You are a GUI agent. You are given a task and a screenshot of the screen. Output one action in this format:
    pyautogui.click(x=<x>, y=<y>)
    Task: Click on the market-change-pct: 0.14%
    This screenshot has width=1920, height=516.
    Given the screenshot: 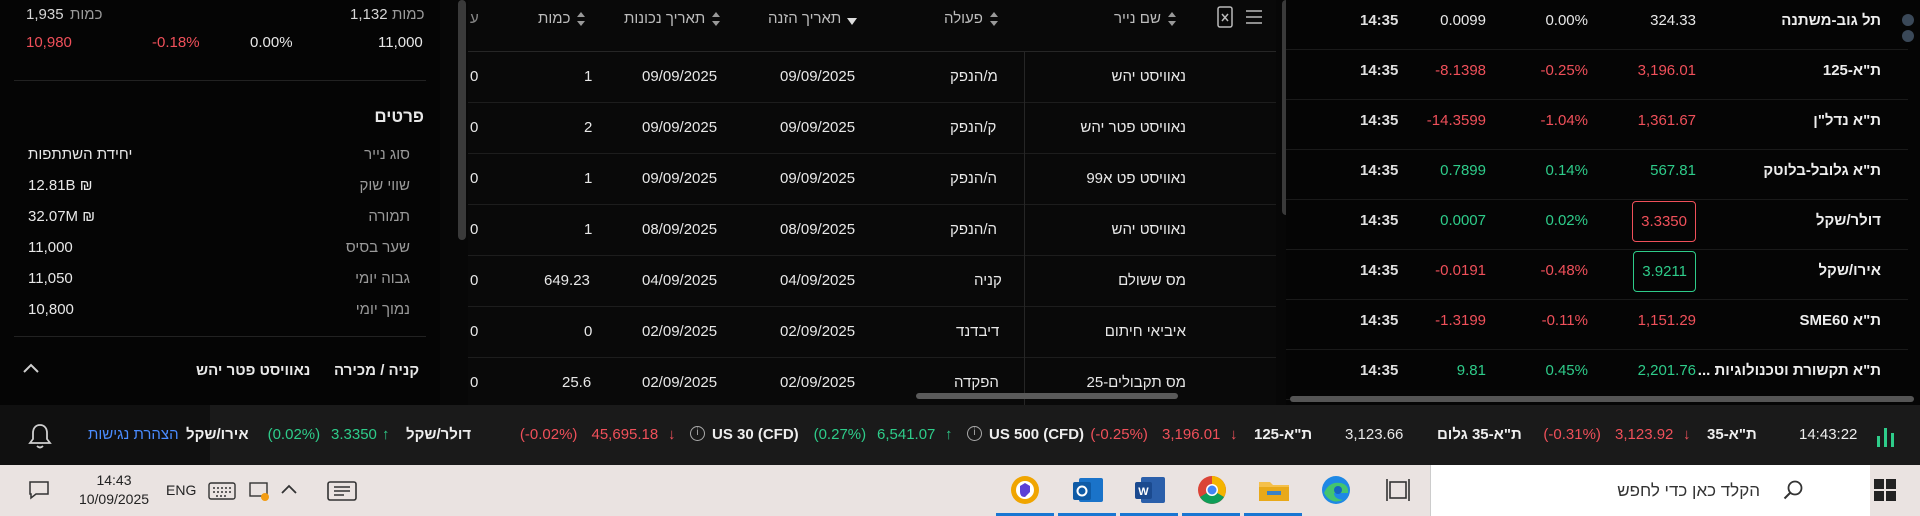 What is the action you would take?
    pyautogui.click(x=1566, y=170)
    